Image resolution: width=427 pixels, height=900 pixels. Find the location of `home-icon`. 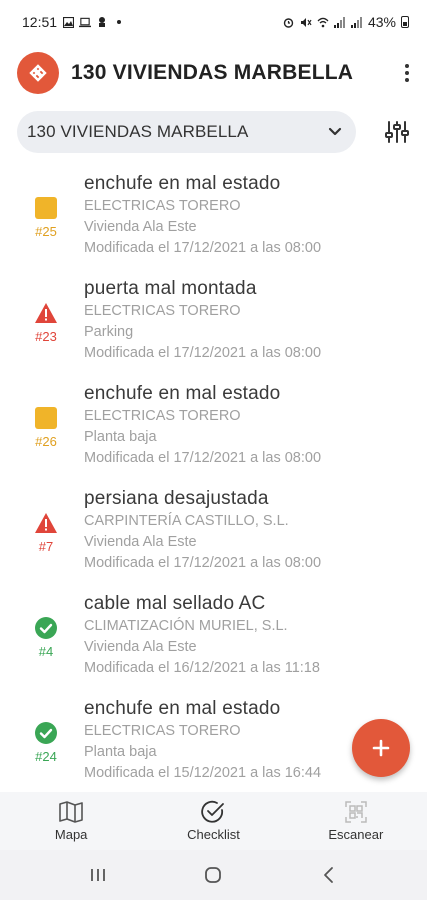

home-icon is located at coordinates (213, 875).